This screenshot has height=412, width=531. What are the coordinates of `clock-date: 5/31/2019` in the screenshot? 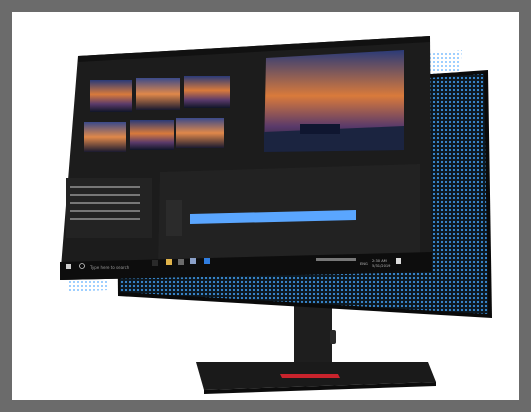 It's located at (381, 266).